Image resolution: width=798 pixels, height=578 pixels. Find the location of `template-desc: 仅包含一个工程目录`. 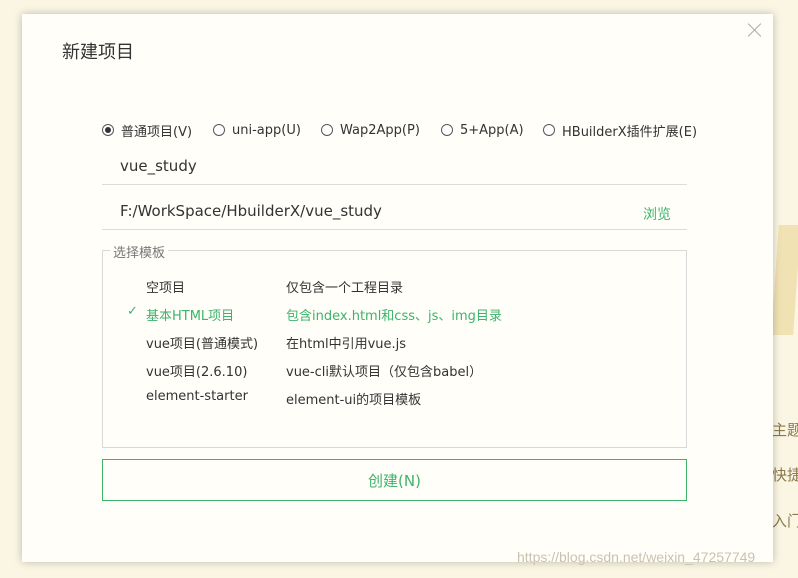

template-desc: 仅包含一个工程目录 is located at coordinates (345, 288).